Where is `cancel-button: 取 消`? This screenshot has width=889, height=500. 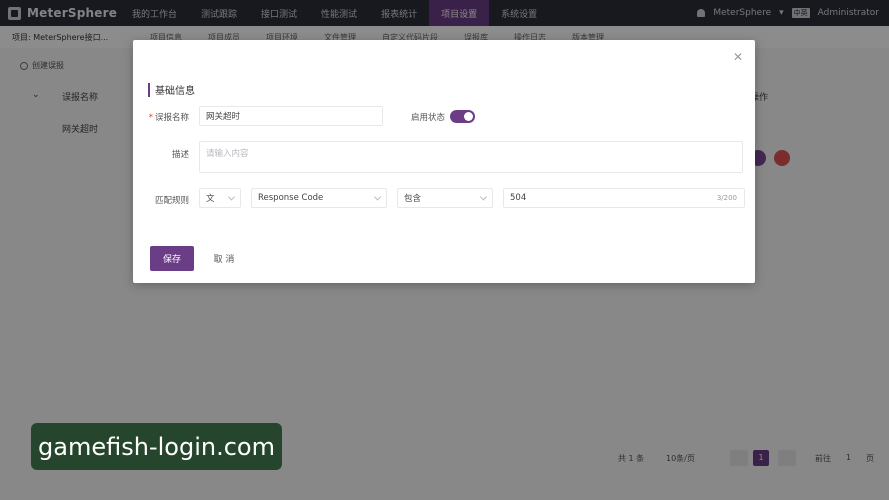 cancel-button: 取 消 is located at coordinates (224, 258).